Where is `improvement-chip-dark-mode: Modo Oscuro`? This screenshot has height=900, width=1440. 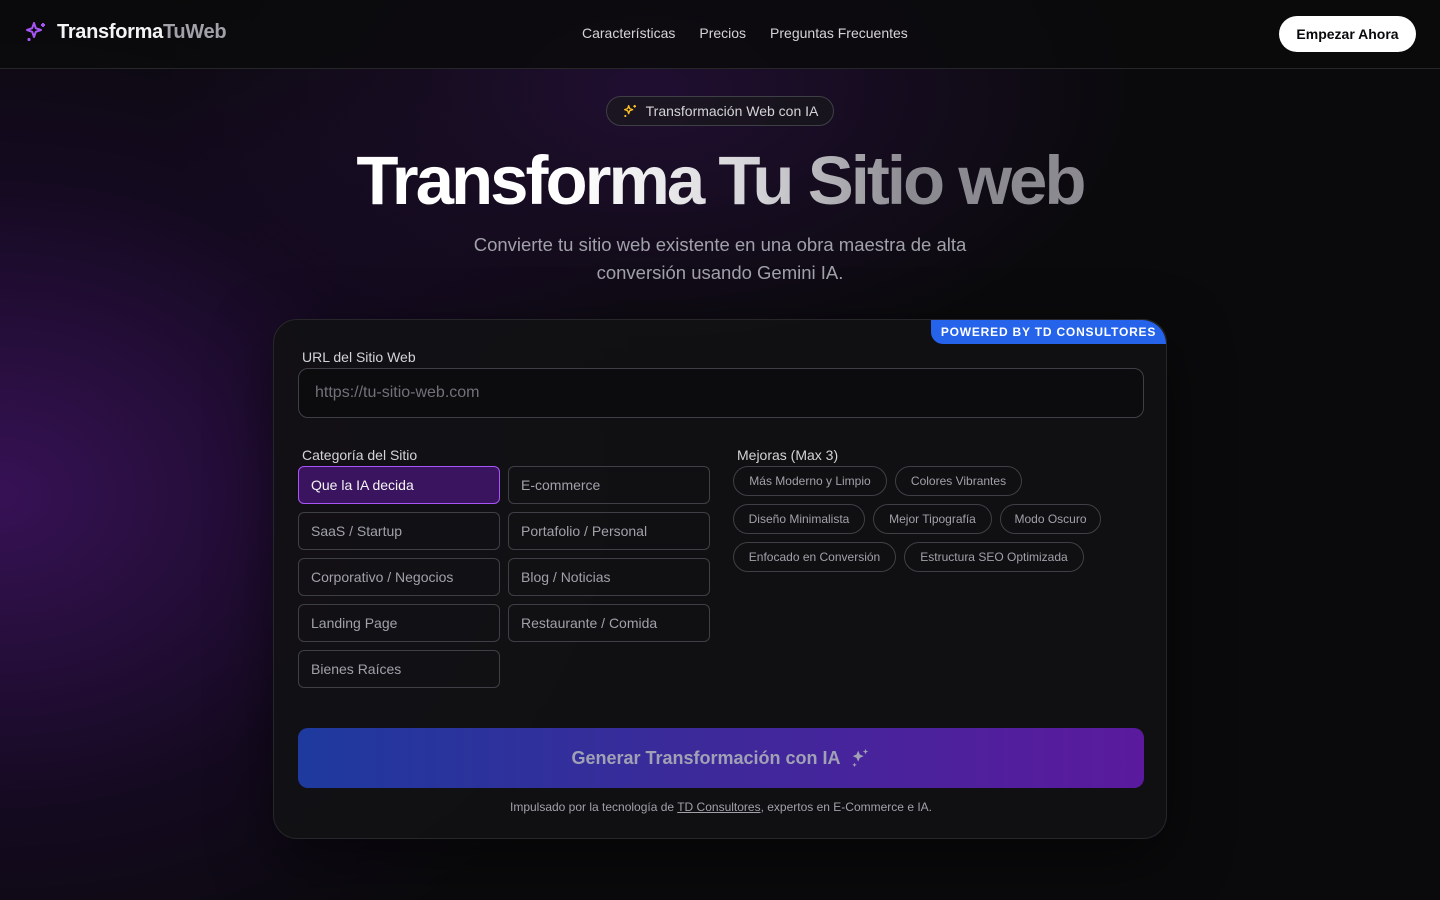 improvement-chip-dark-mode: Modo Oscuro is located at coordinates (1050, 519).